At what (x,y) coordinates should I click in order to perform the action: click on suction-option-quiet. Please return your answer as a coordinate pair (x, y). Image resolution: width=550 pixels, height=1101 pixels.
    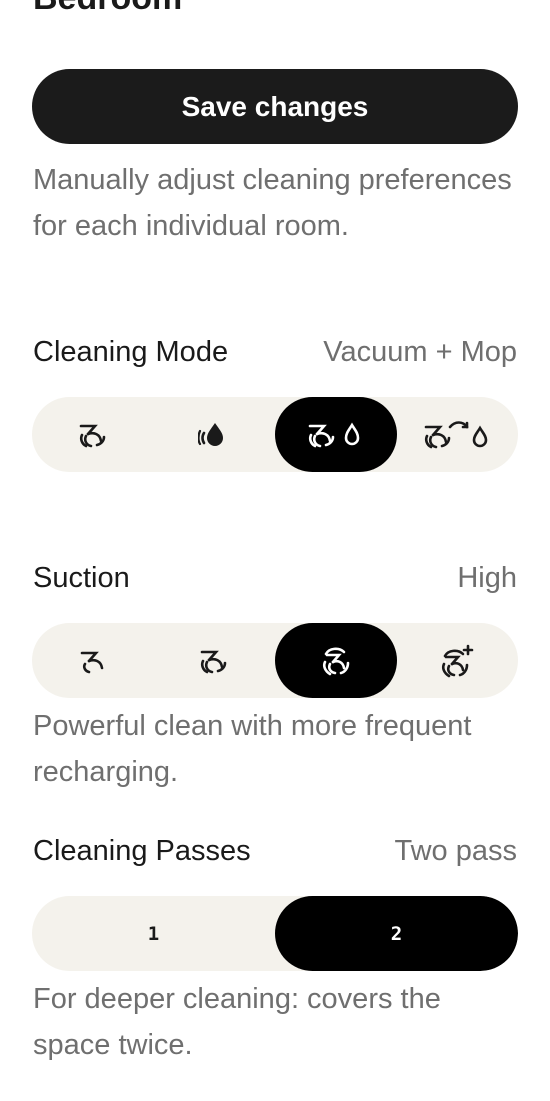
    Looking at the image, I should click on (93, 660).